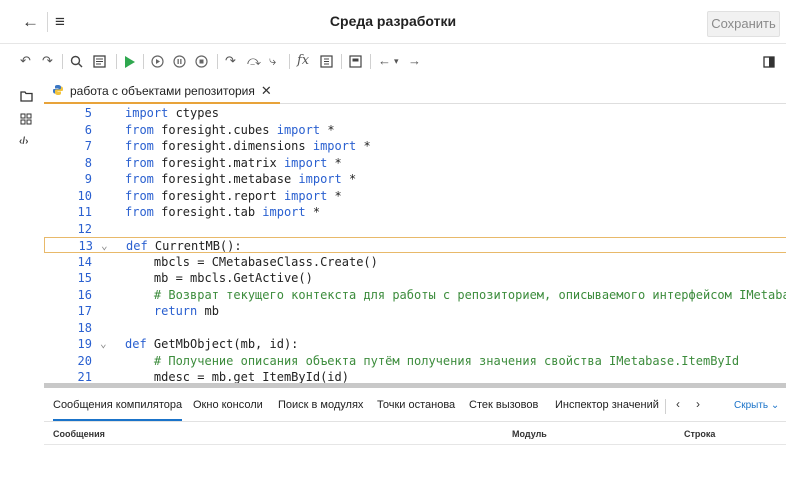 This screenshot has height=498, width=786. I want to click on code-line: 14 mbcls = CMetabaseClass.Create(), so click(415, 262).